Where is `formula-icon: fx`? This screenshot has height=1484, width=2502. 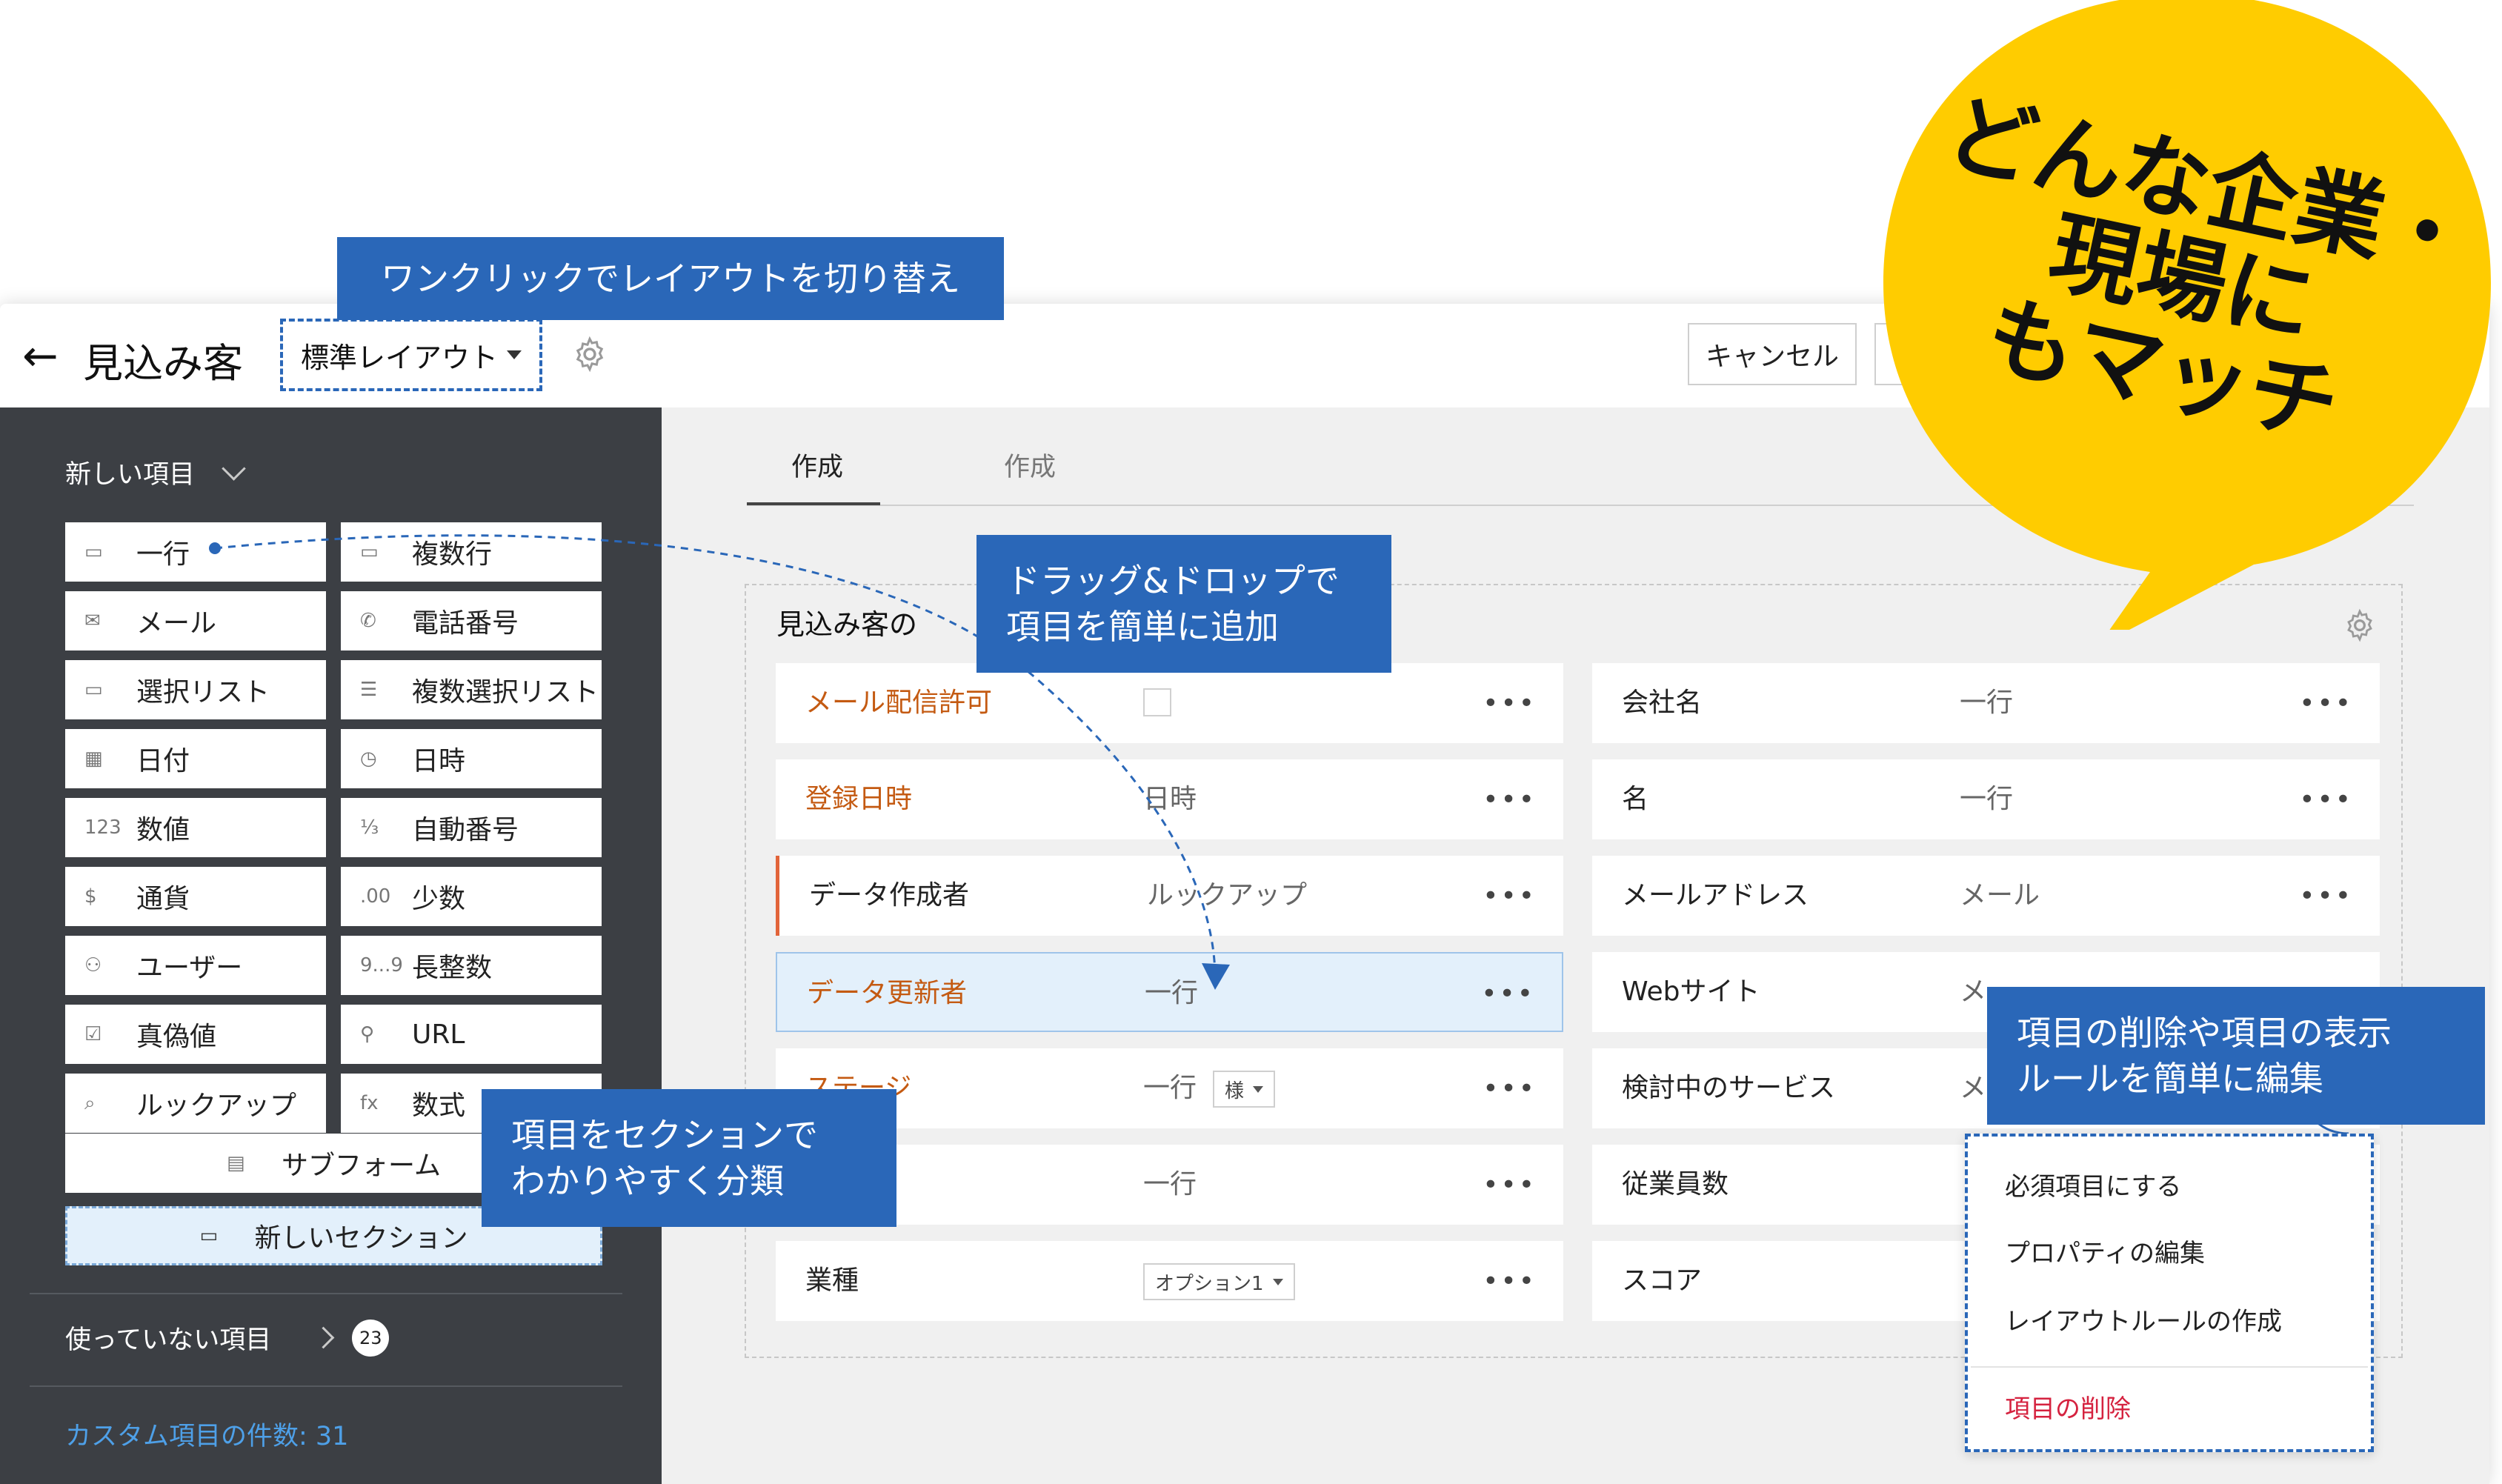
formula-icon: fx is located at coordinates (369, 1103).